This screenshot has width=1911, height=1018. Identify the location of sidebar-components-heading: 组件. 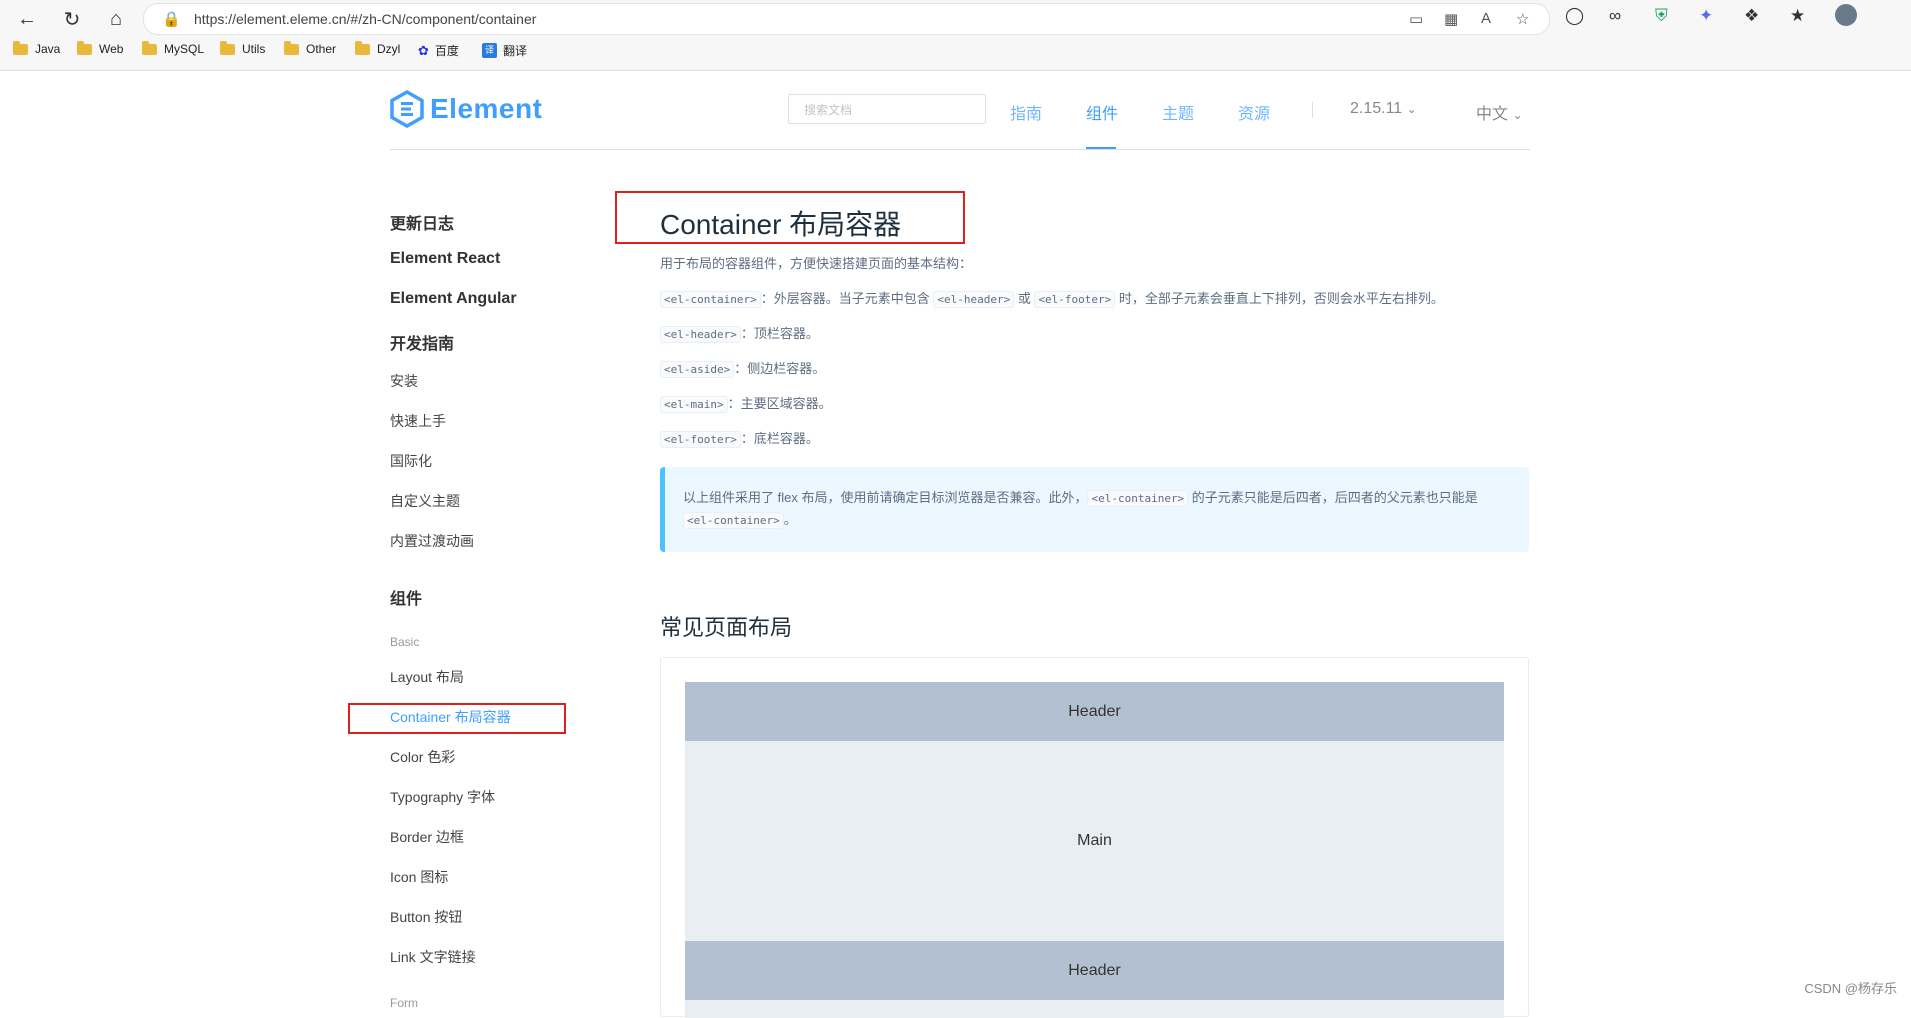
(406, 599).